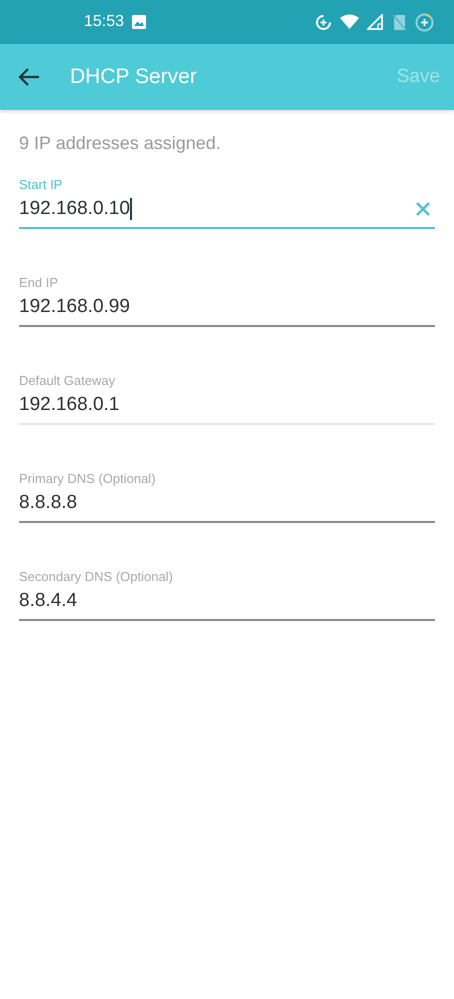 The height and width of the screenshot is (999, 454). Describe the element at coordinates (29, 77) in the screenshot. I see `back-arrow-icon` at that location.